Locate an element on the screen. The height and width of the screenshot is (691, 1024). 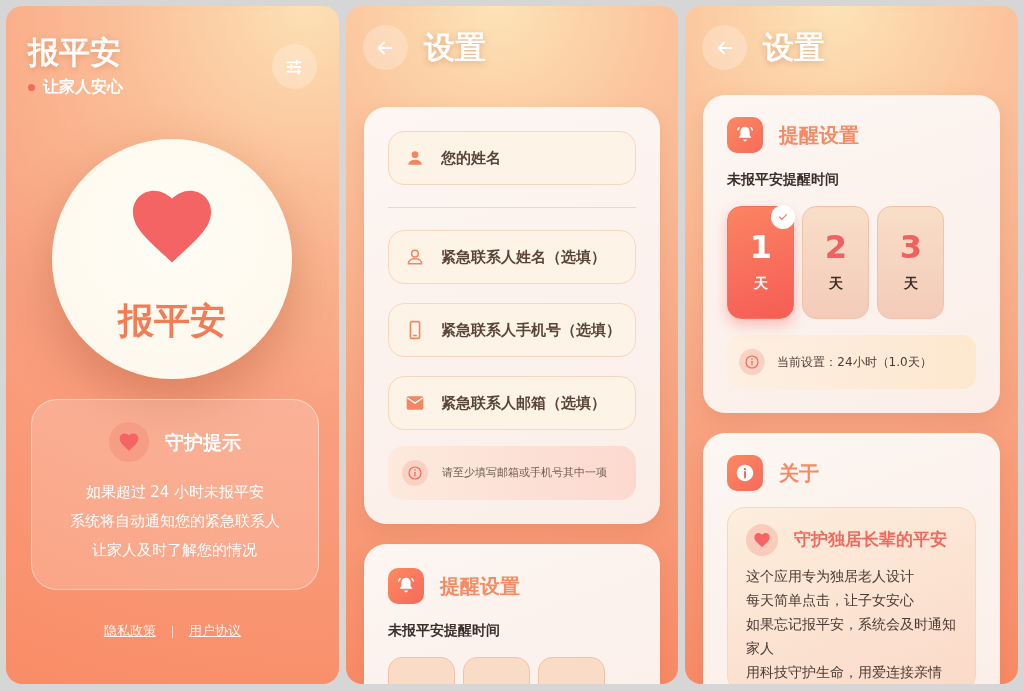
input-field: 紧急联系人邮箱（选填） is located at coordinates (512, 403).